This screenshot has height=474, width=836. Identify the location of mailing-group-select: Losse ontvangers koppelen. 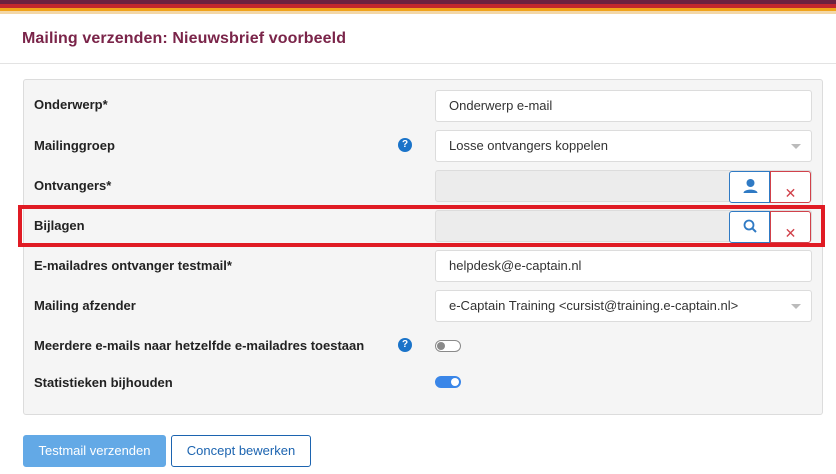
(623, 146).